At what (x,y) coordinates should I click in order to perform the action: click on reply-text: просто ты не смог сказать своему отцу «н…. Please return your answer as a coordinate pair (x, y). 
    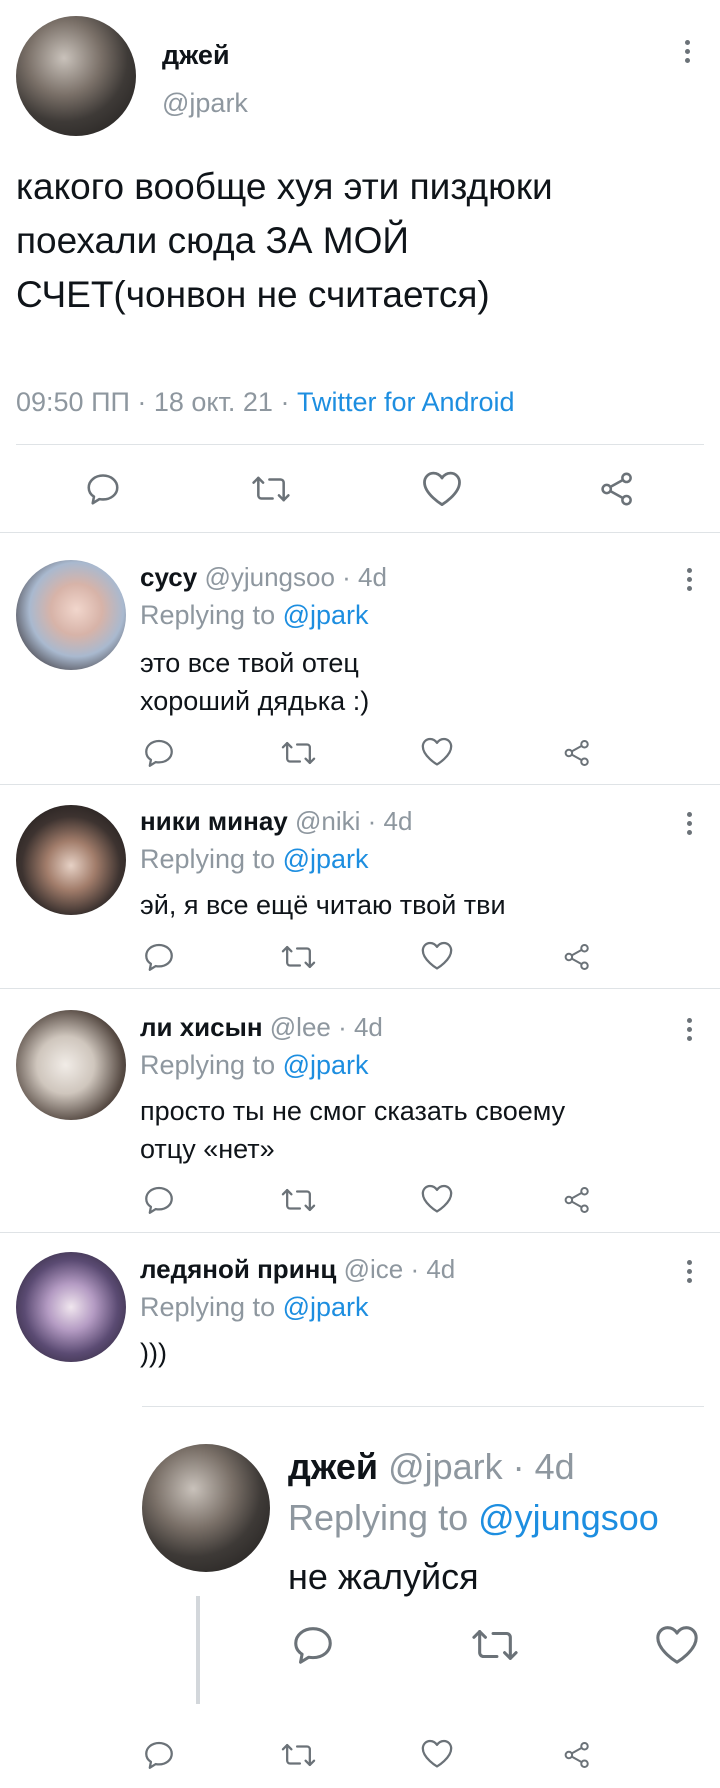
    Looking at the image, I should click on (352, 1130).